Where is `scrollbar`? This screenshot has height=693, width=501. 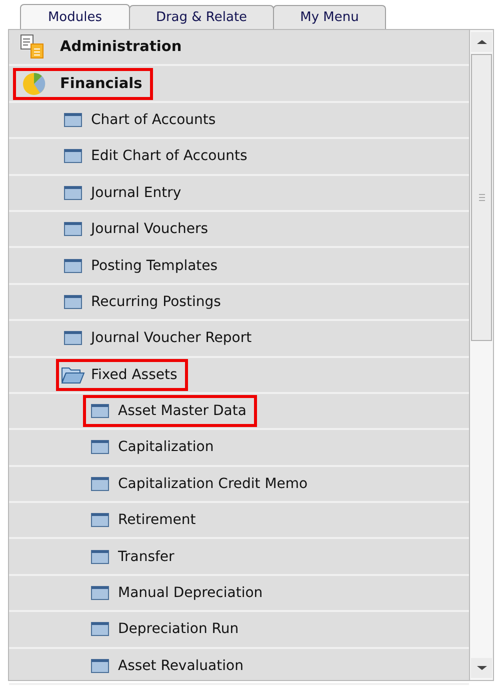 scrollbar is located at coordinates (481, 355).